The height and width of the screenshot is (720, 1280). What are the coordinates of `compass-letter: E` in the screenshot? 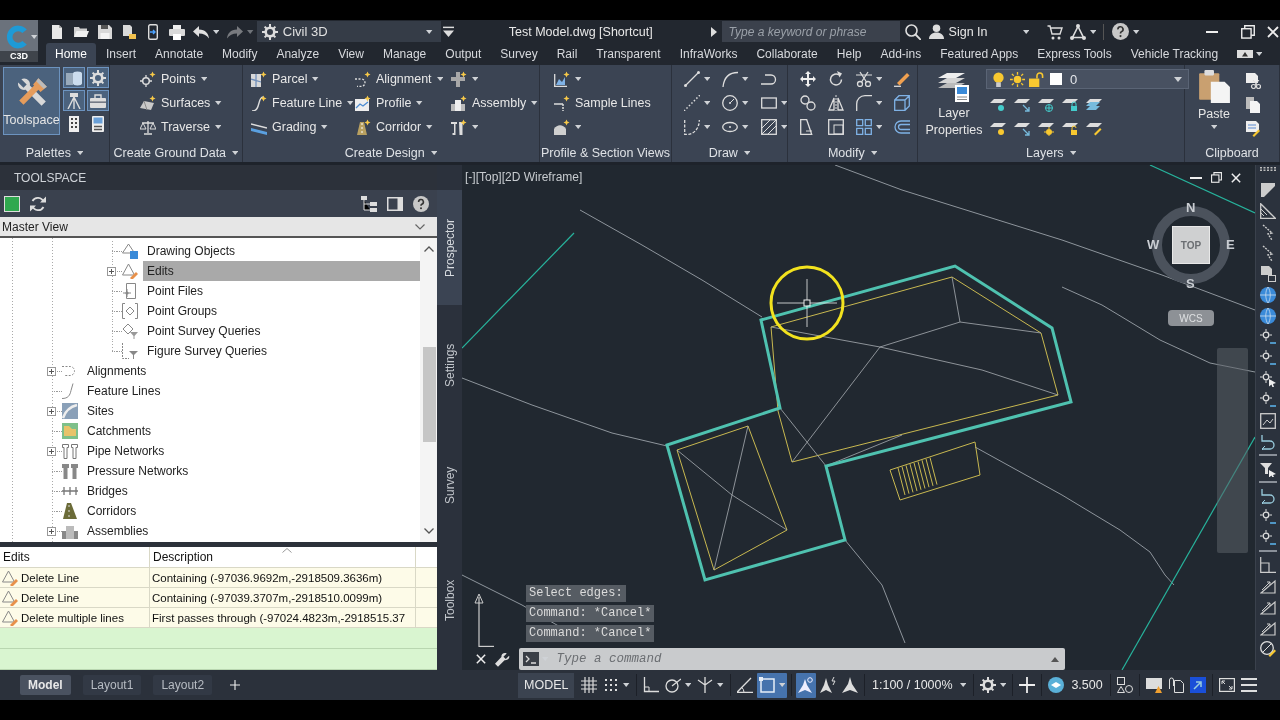 It's located at (1230, 245).